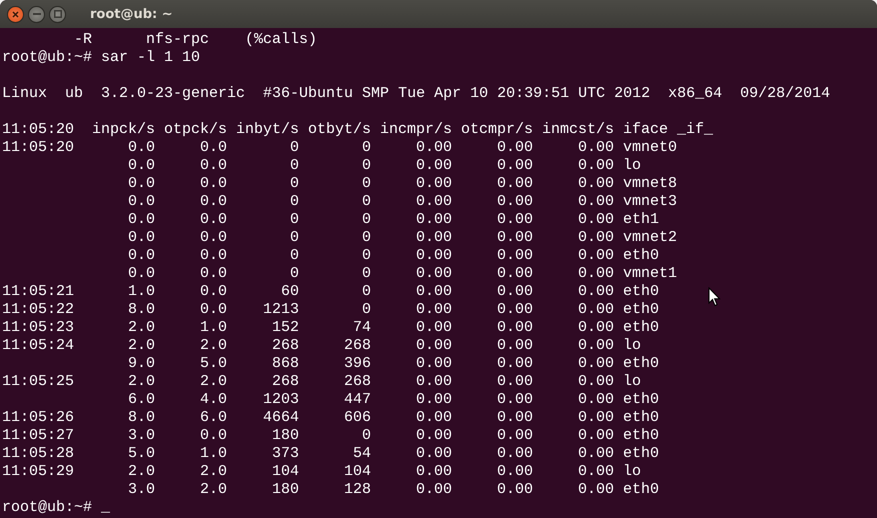 This screenshot has height=518, width=877. What do you see at coordinates (38, 382) in the screenshot?
I see `time-cell: 11:05:25` at bounding box center [38, 382].